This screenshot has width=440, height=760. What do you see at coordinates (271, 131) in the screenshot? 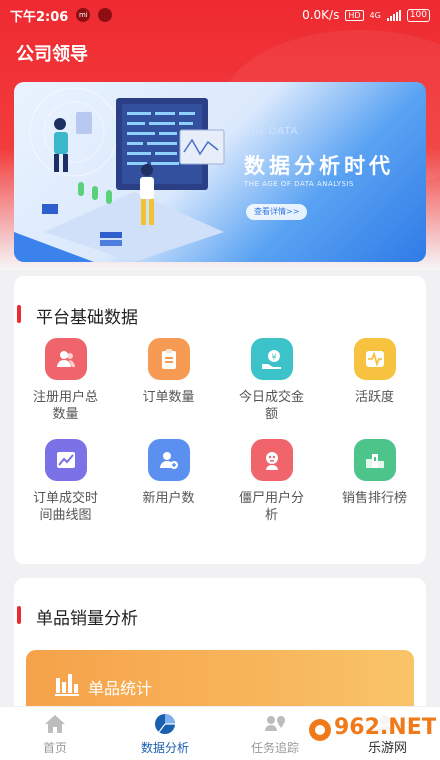
I see `banner-small-label: BIG DATA` at bounding box center [271, 131].